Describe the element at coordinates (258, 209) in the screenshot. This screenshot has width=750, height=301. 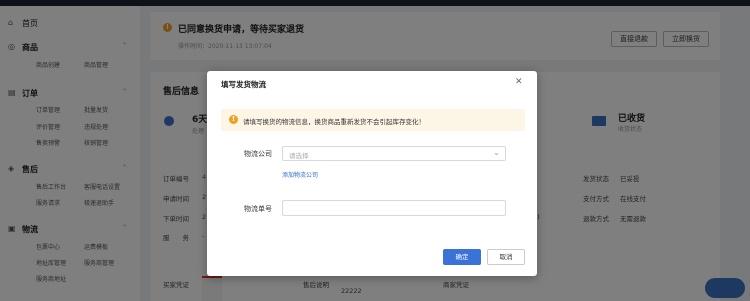
I see `tracking-label: 物流单号` at that location.